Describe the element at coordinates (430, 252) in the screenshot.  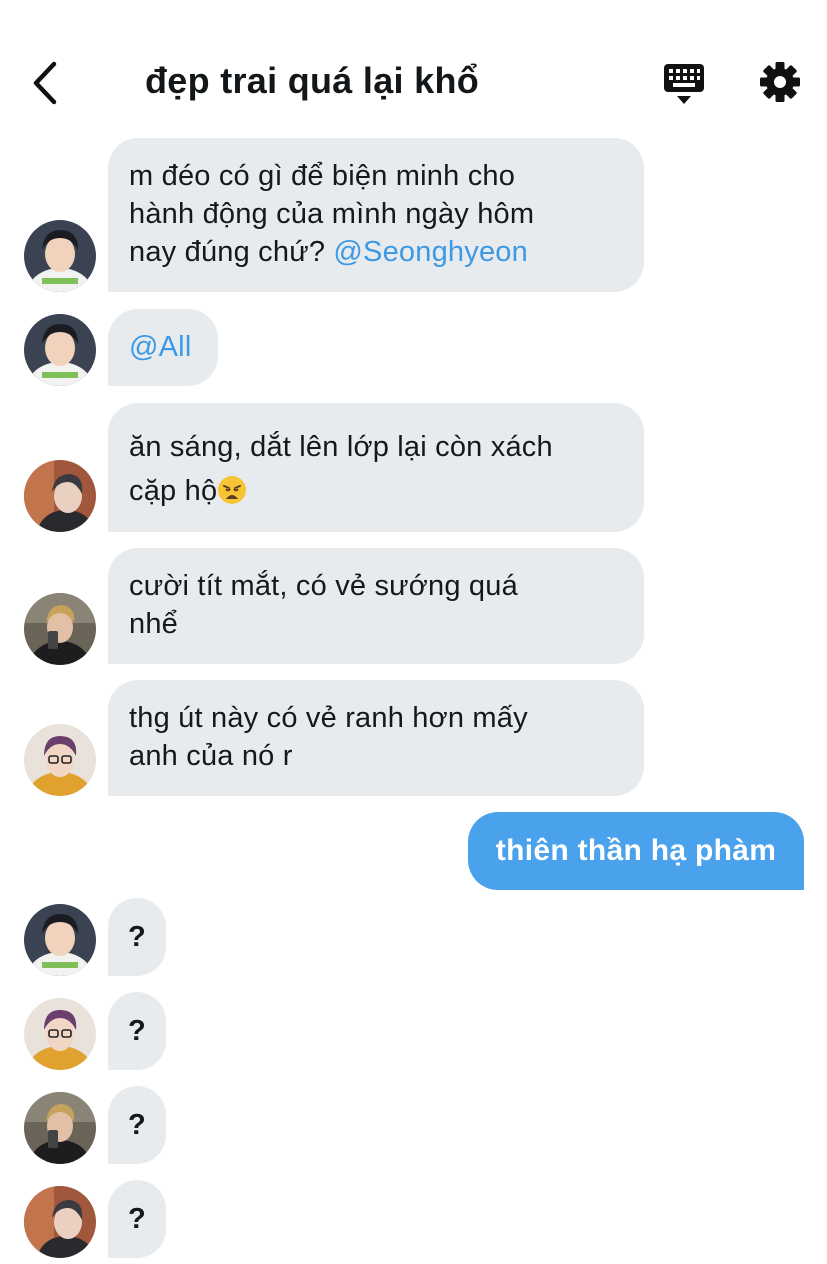
I see `mention-link: @Seonghyeon` at that location.